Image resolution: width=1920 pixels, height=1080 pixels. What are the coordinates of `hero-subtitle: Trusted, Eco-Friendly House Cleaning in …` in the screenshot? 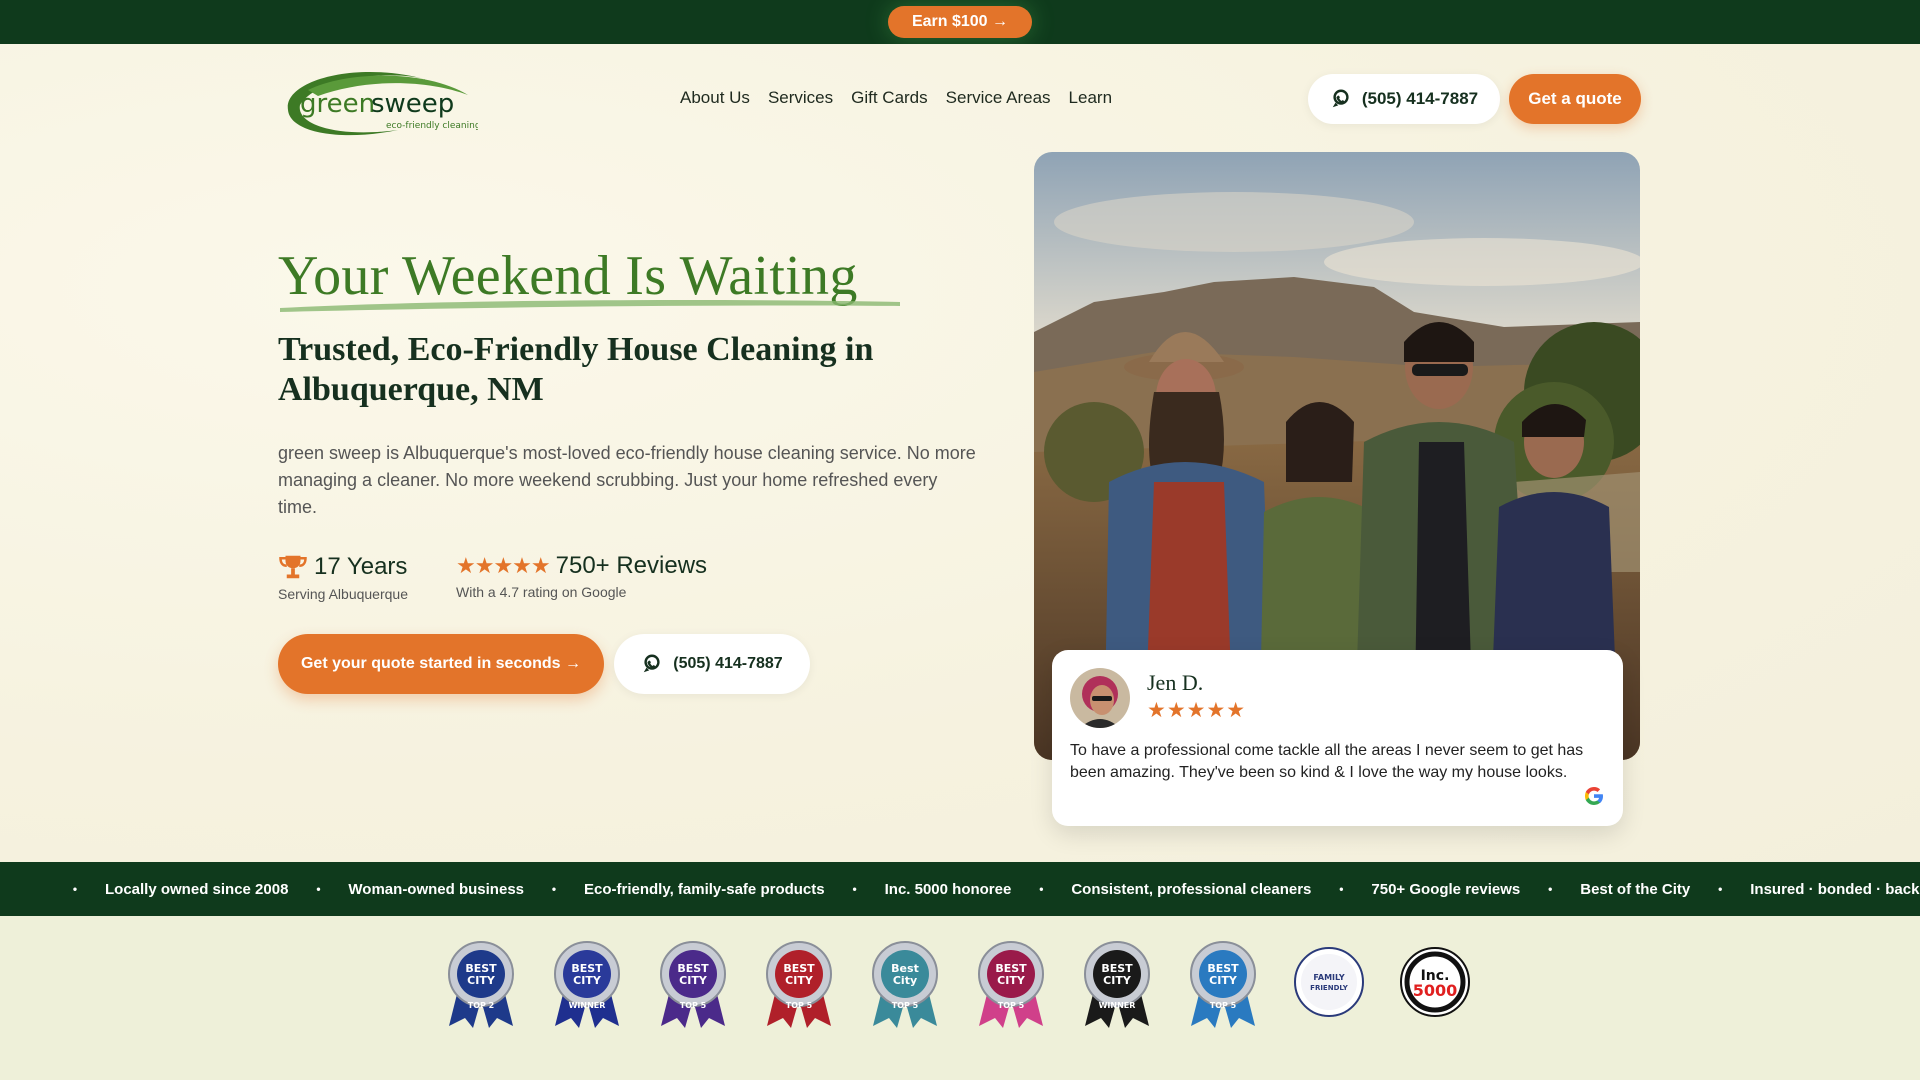 It's located at (576, 369).